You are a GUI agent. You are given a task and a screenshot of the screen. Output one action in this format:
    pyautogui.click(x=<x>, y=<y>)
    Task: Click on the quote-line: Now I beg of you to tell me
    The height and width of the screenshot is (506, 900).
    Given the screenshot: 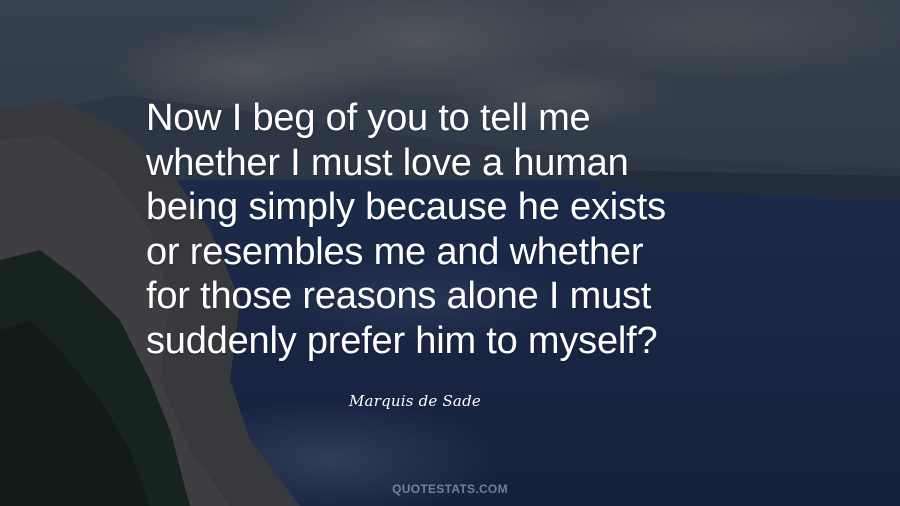 What is the action you would take?
    pyautogui.click(x=368, y=118)
    